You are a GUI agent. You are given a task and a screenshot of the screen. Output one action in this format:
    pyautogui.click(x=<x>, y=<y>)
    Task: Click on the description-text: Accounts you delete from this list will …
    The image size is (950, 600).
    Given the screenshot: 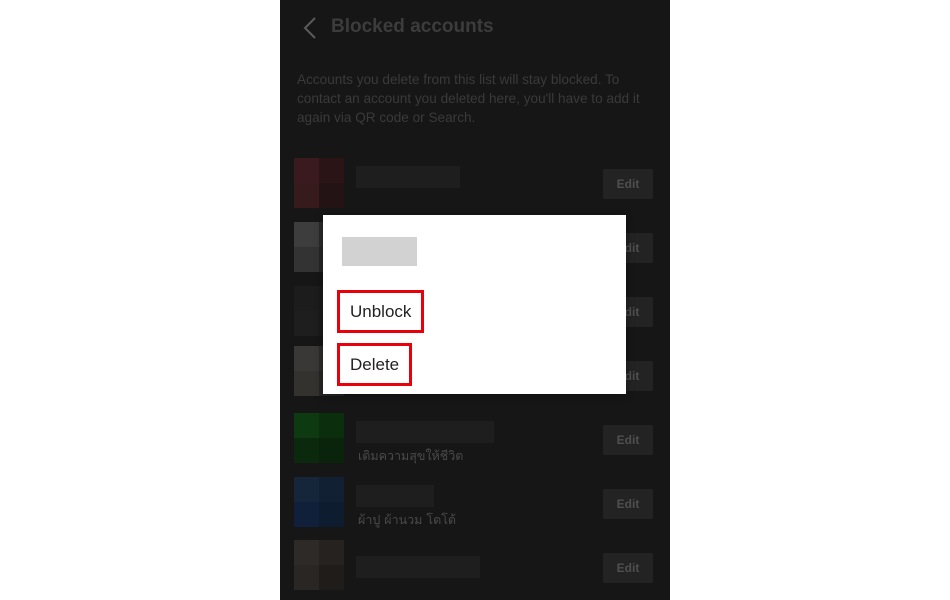 What is the action you would take?
    pyautogui.click(x=468, y=98)
    